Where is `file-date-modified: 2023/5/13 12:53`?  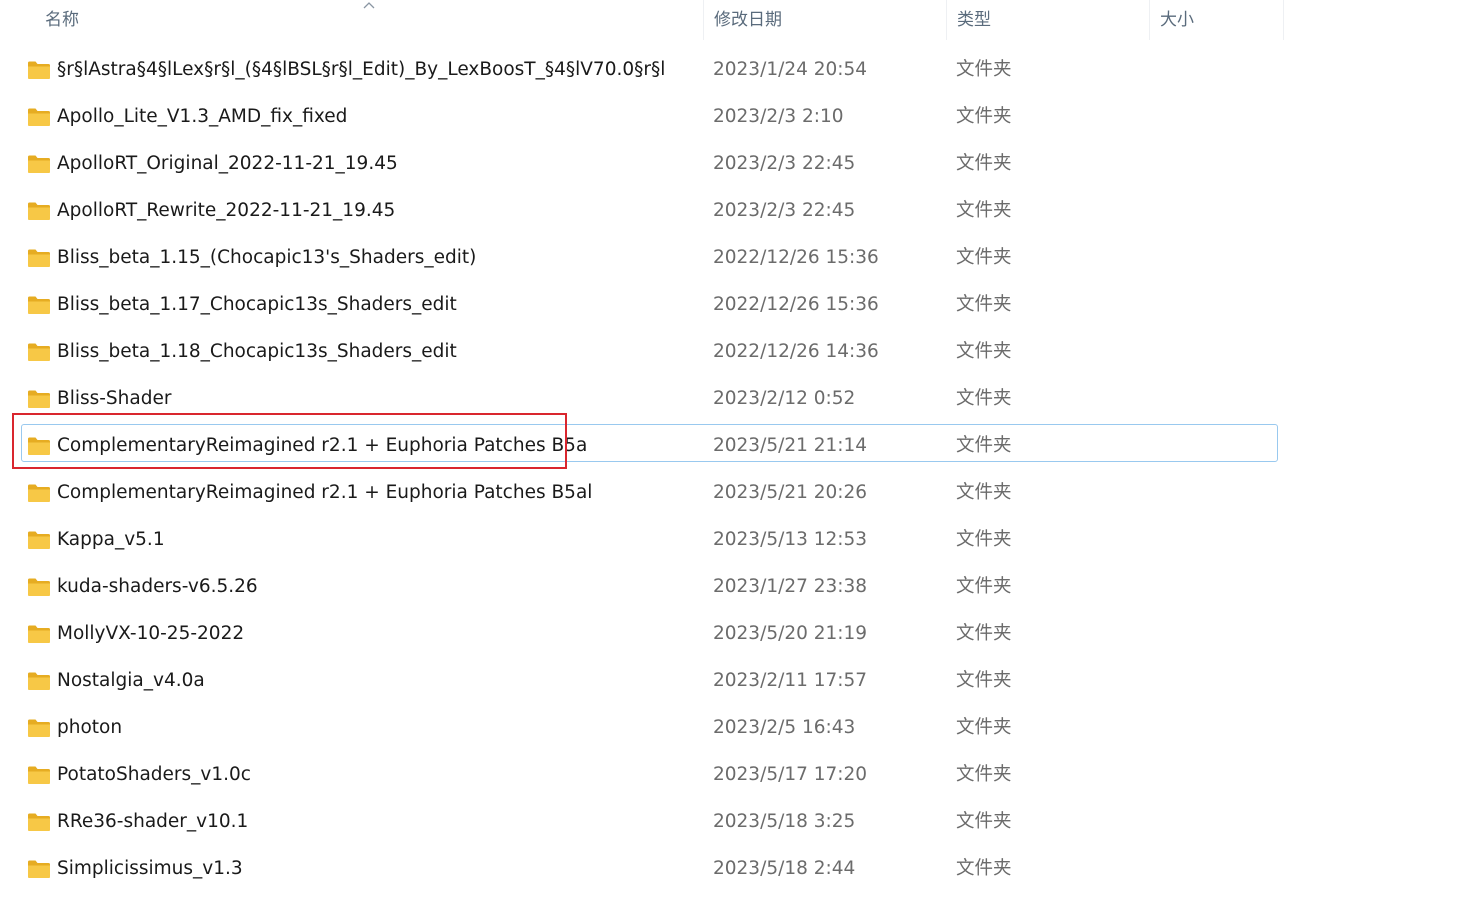
file-date-modified: 2023/5/13 12:53 is located at coordinates (790, 539).